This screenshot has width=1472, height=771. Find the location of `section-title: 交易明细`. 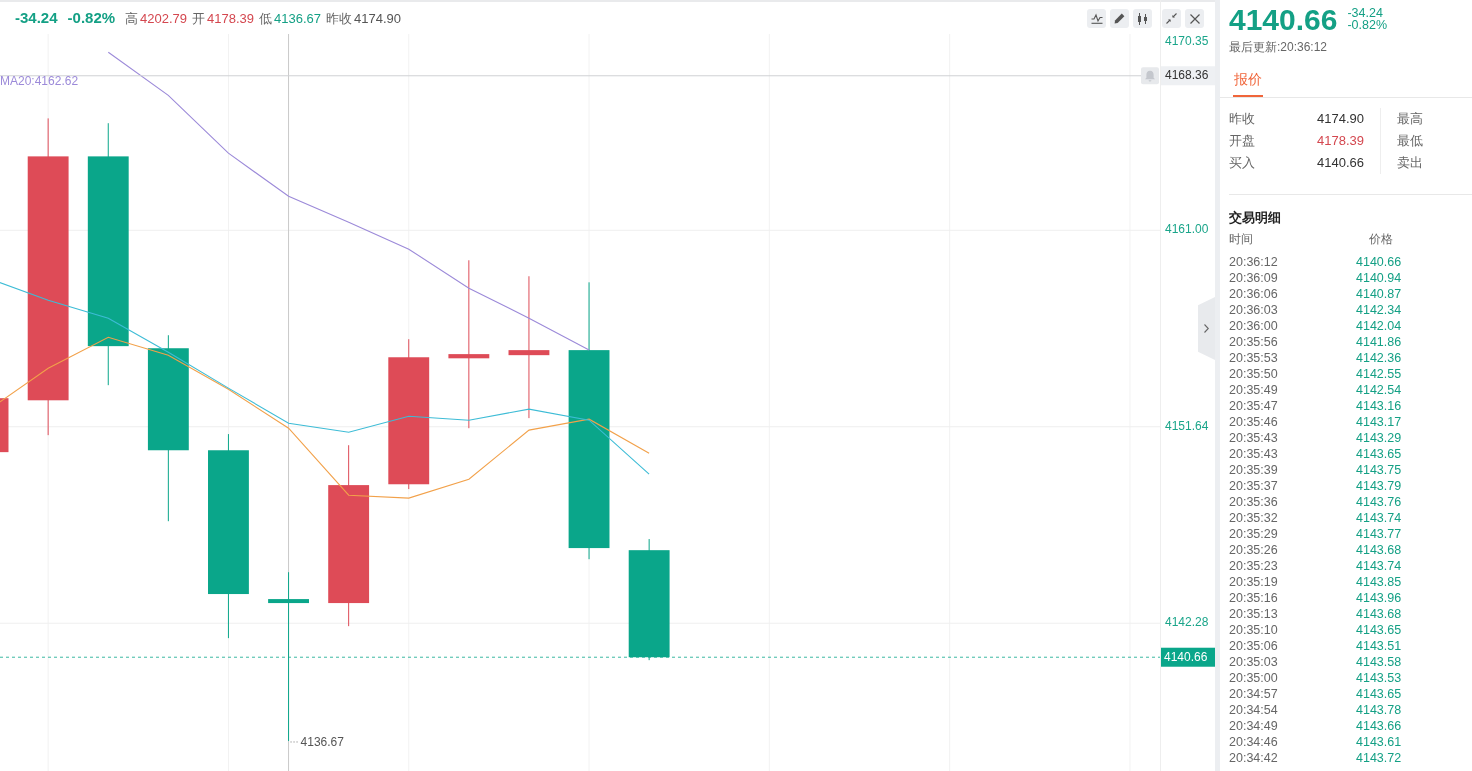

section-title: 交易明细 is located at coordinates (1255, 218).